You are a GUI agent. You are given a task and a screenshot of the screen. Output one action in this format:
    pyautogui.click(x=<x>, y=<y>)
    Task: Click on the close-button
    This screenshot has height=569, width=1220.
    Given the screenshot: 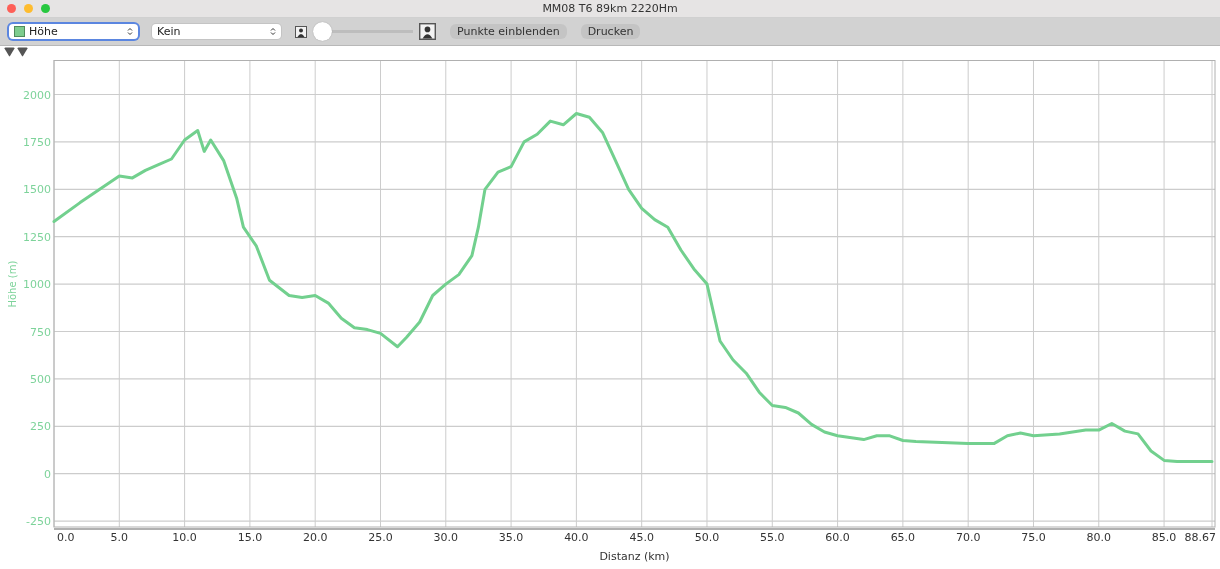 What is the action you would take?
    pyautogui.click(x=11, y=8)
    